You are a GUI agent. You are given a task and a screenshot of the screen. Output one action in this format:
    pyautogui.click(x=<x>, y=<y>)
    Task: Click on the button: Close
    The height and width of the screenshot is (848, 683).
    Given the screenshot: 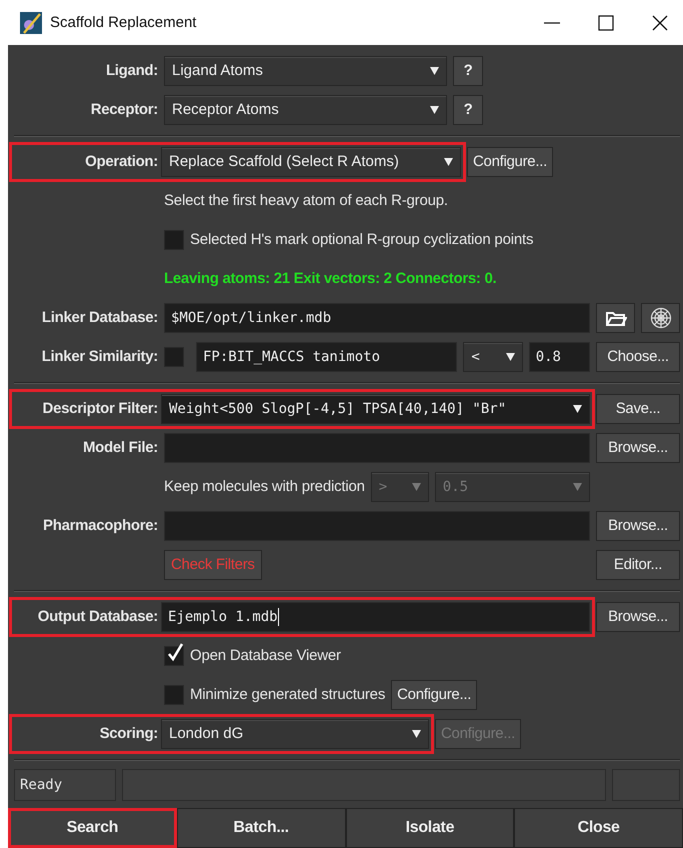 What is the action you would take?
    pyautogui.click(x=598, y=828)
    